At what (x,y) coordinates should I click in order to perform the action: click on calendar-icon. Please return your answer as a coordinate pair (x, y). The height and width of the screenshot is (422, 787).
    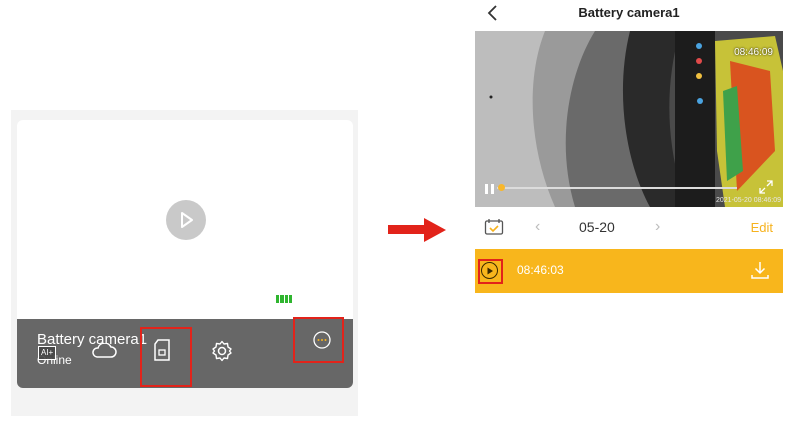
    Looking at the image, I should click on (494, 229).